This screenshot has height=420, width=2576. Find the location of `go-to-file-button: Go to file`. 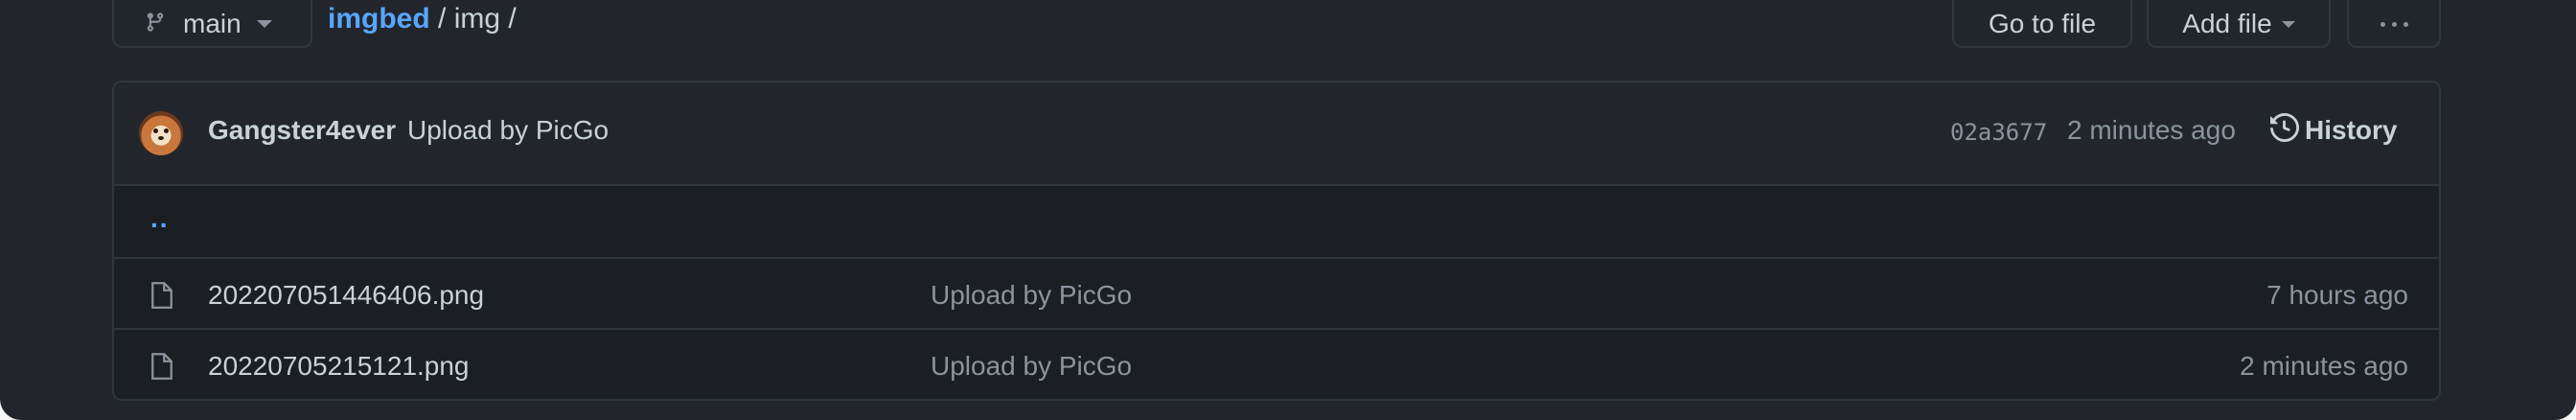

go-to-file-button: Go to file is located at coordinates (2042, 24).